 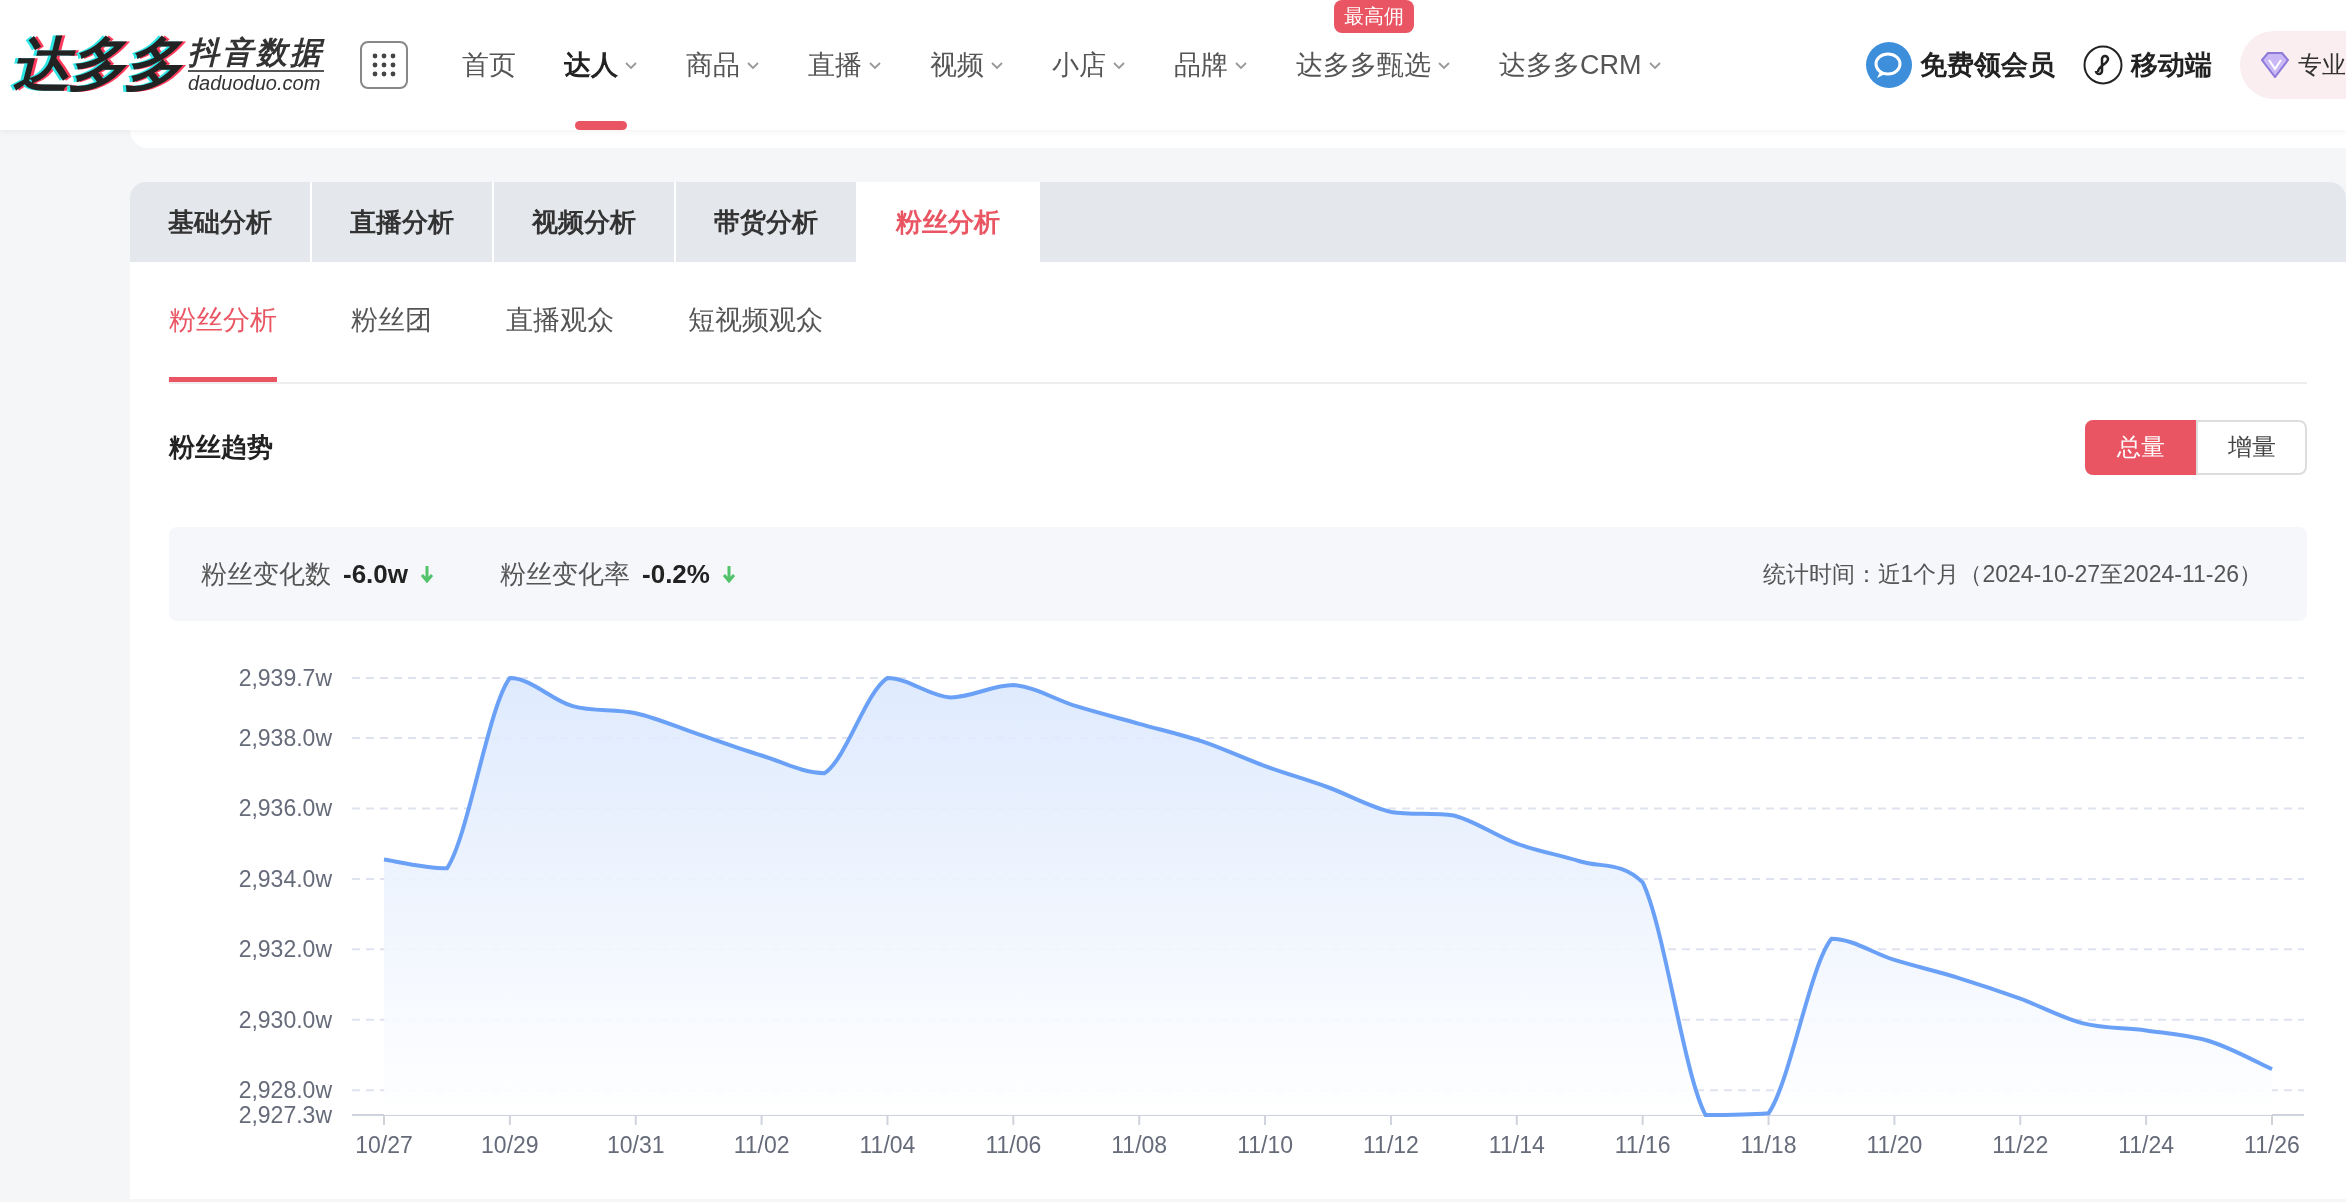 I want to click on axis-label: 2,936.0w, so click(x=285, y=808).